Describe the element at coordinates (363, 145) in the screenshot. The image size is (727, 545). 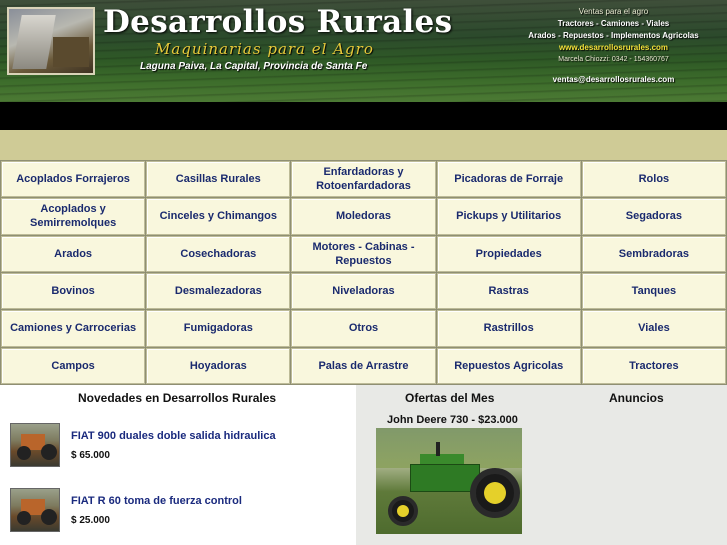
I see `tan-divider-bar` at that location.